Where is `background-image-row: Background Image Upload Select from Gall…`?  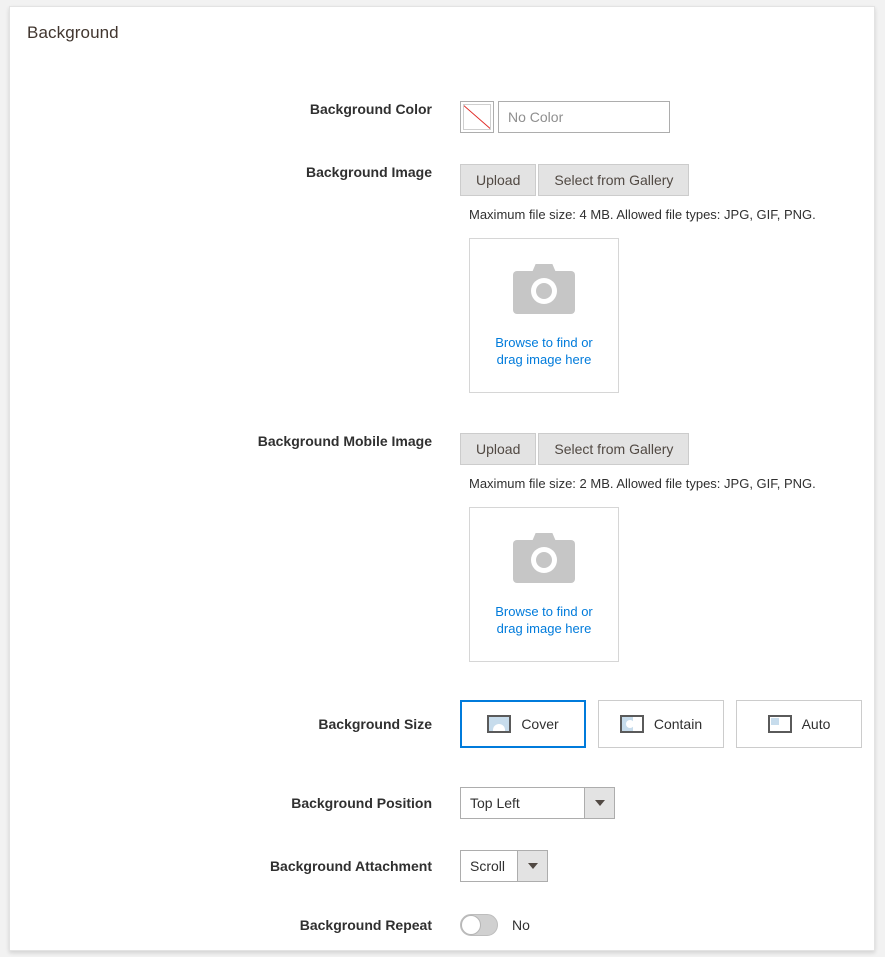
background-image-row: Background Image Upload Select from Gall… is located at coordinates (442, 180).